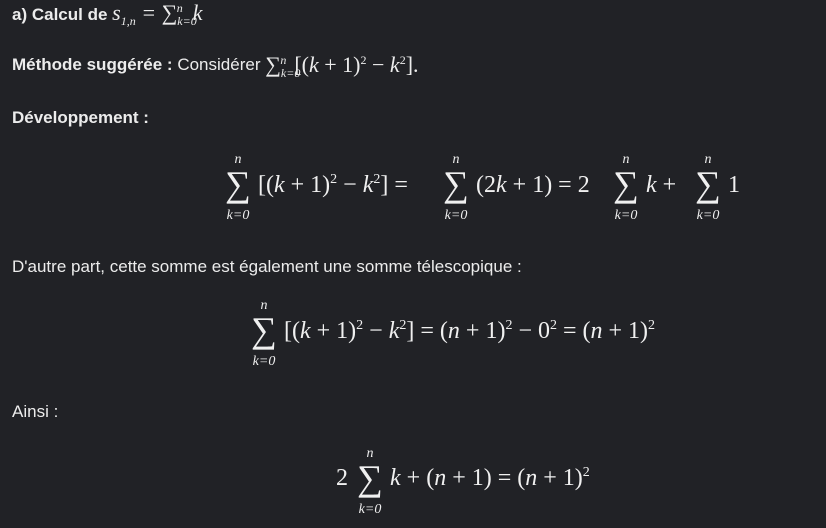 This screenshot has width=826, height=528. Describe the element at coordinates (456, 215) in the screenshot. I see `eq1-sum2-lower: k=0` at that location.